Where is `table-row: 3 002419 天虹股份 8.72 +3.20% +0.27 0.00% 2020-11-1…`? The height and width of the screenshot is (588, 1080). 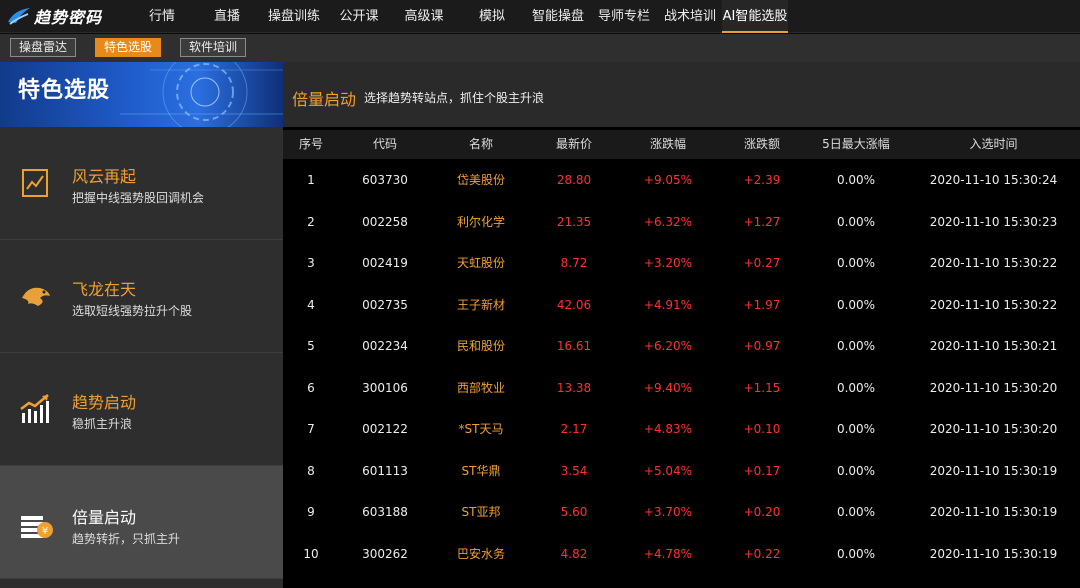
table-row: 3 002419 天虹股份 8.72 +3.20% +0.27 0.00% 2020-11-1… is located at coordinates (681, 264).